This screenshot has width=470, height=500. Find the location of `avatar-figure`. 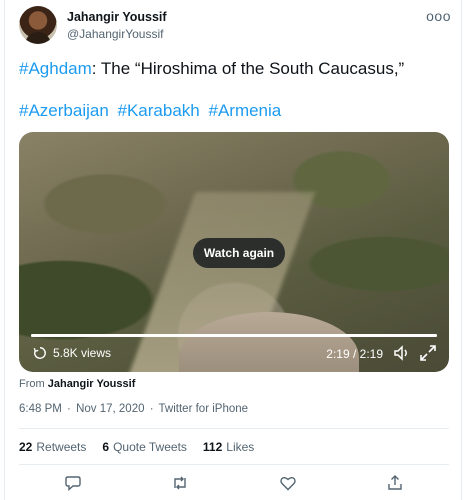

avatar-figure is located at coordinates (38, 38).